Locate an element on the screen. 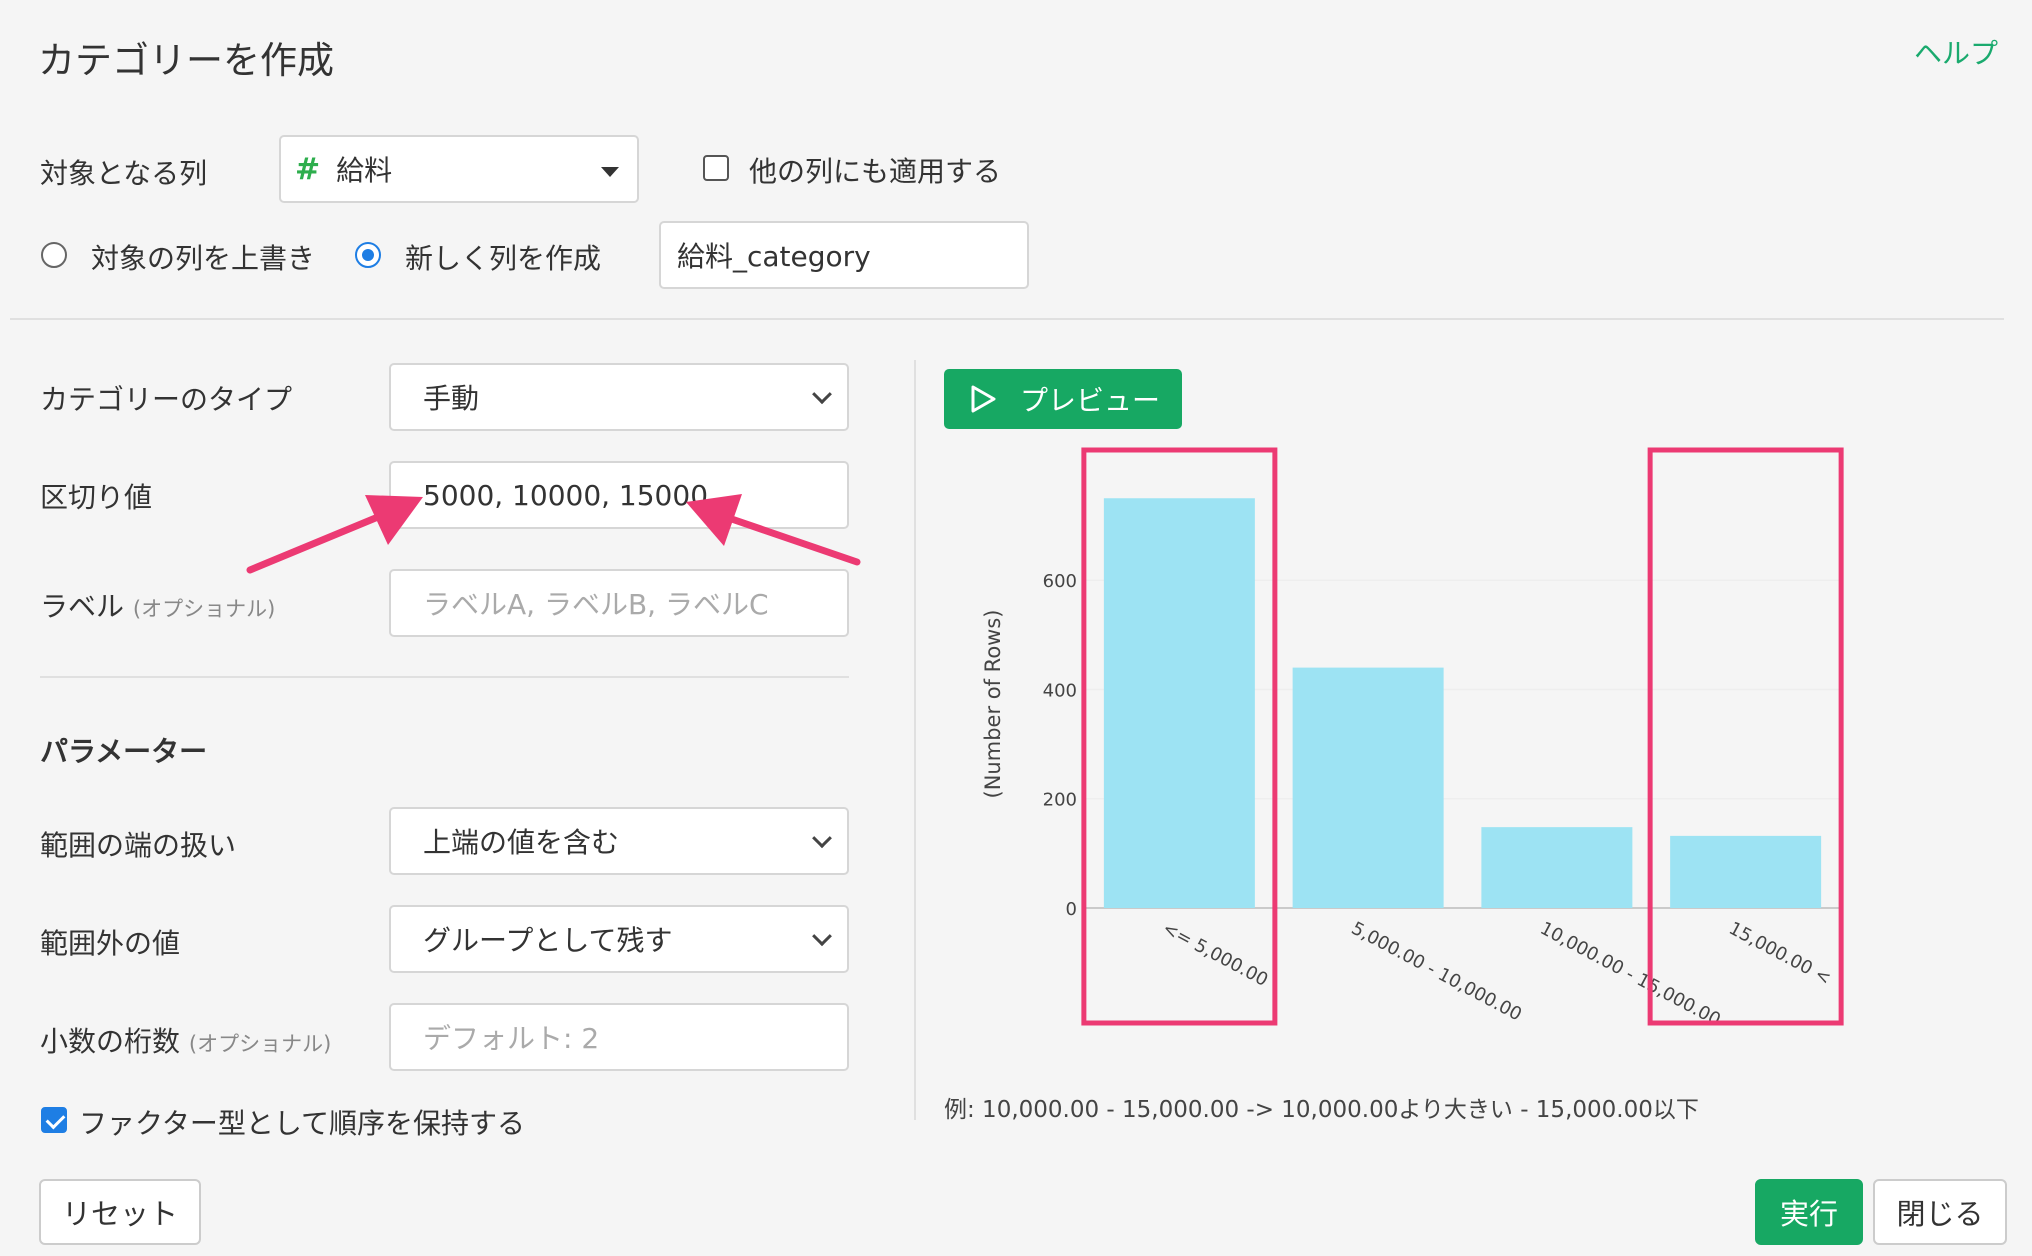 This screenshot has width=2032, height=1256. close-button: 閉じる is located at coordinates (1940, 1212).